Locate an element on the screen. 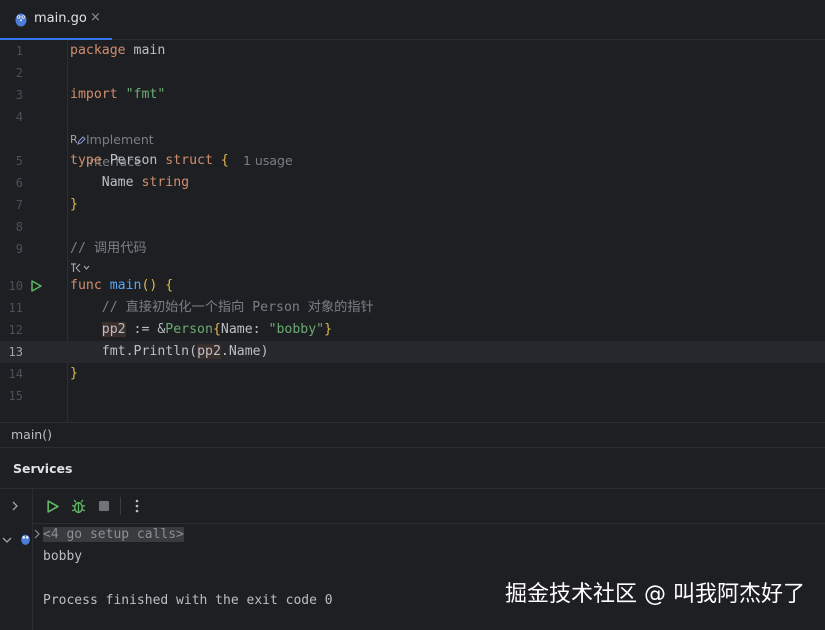 This screenshot has height=630, width=825. line-number: 2 is located at coordinates (19, 73).